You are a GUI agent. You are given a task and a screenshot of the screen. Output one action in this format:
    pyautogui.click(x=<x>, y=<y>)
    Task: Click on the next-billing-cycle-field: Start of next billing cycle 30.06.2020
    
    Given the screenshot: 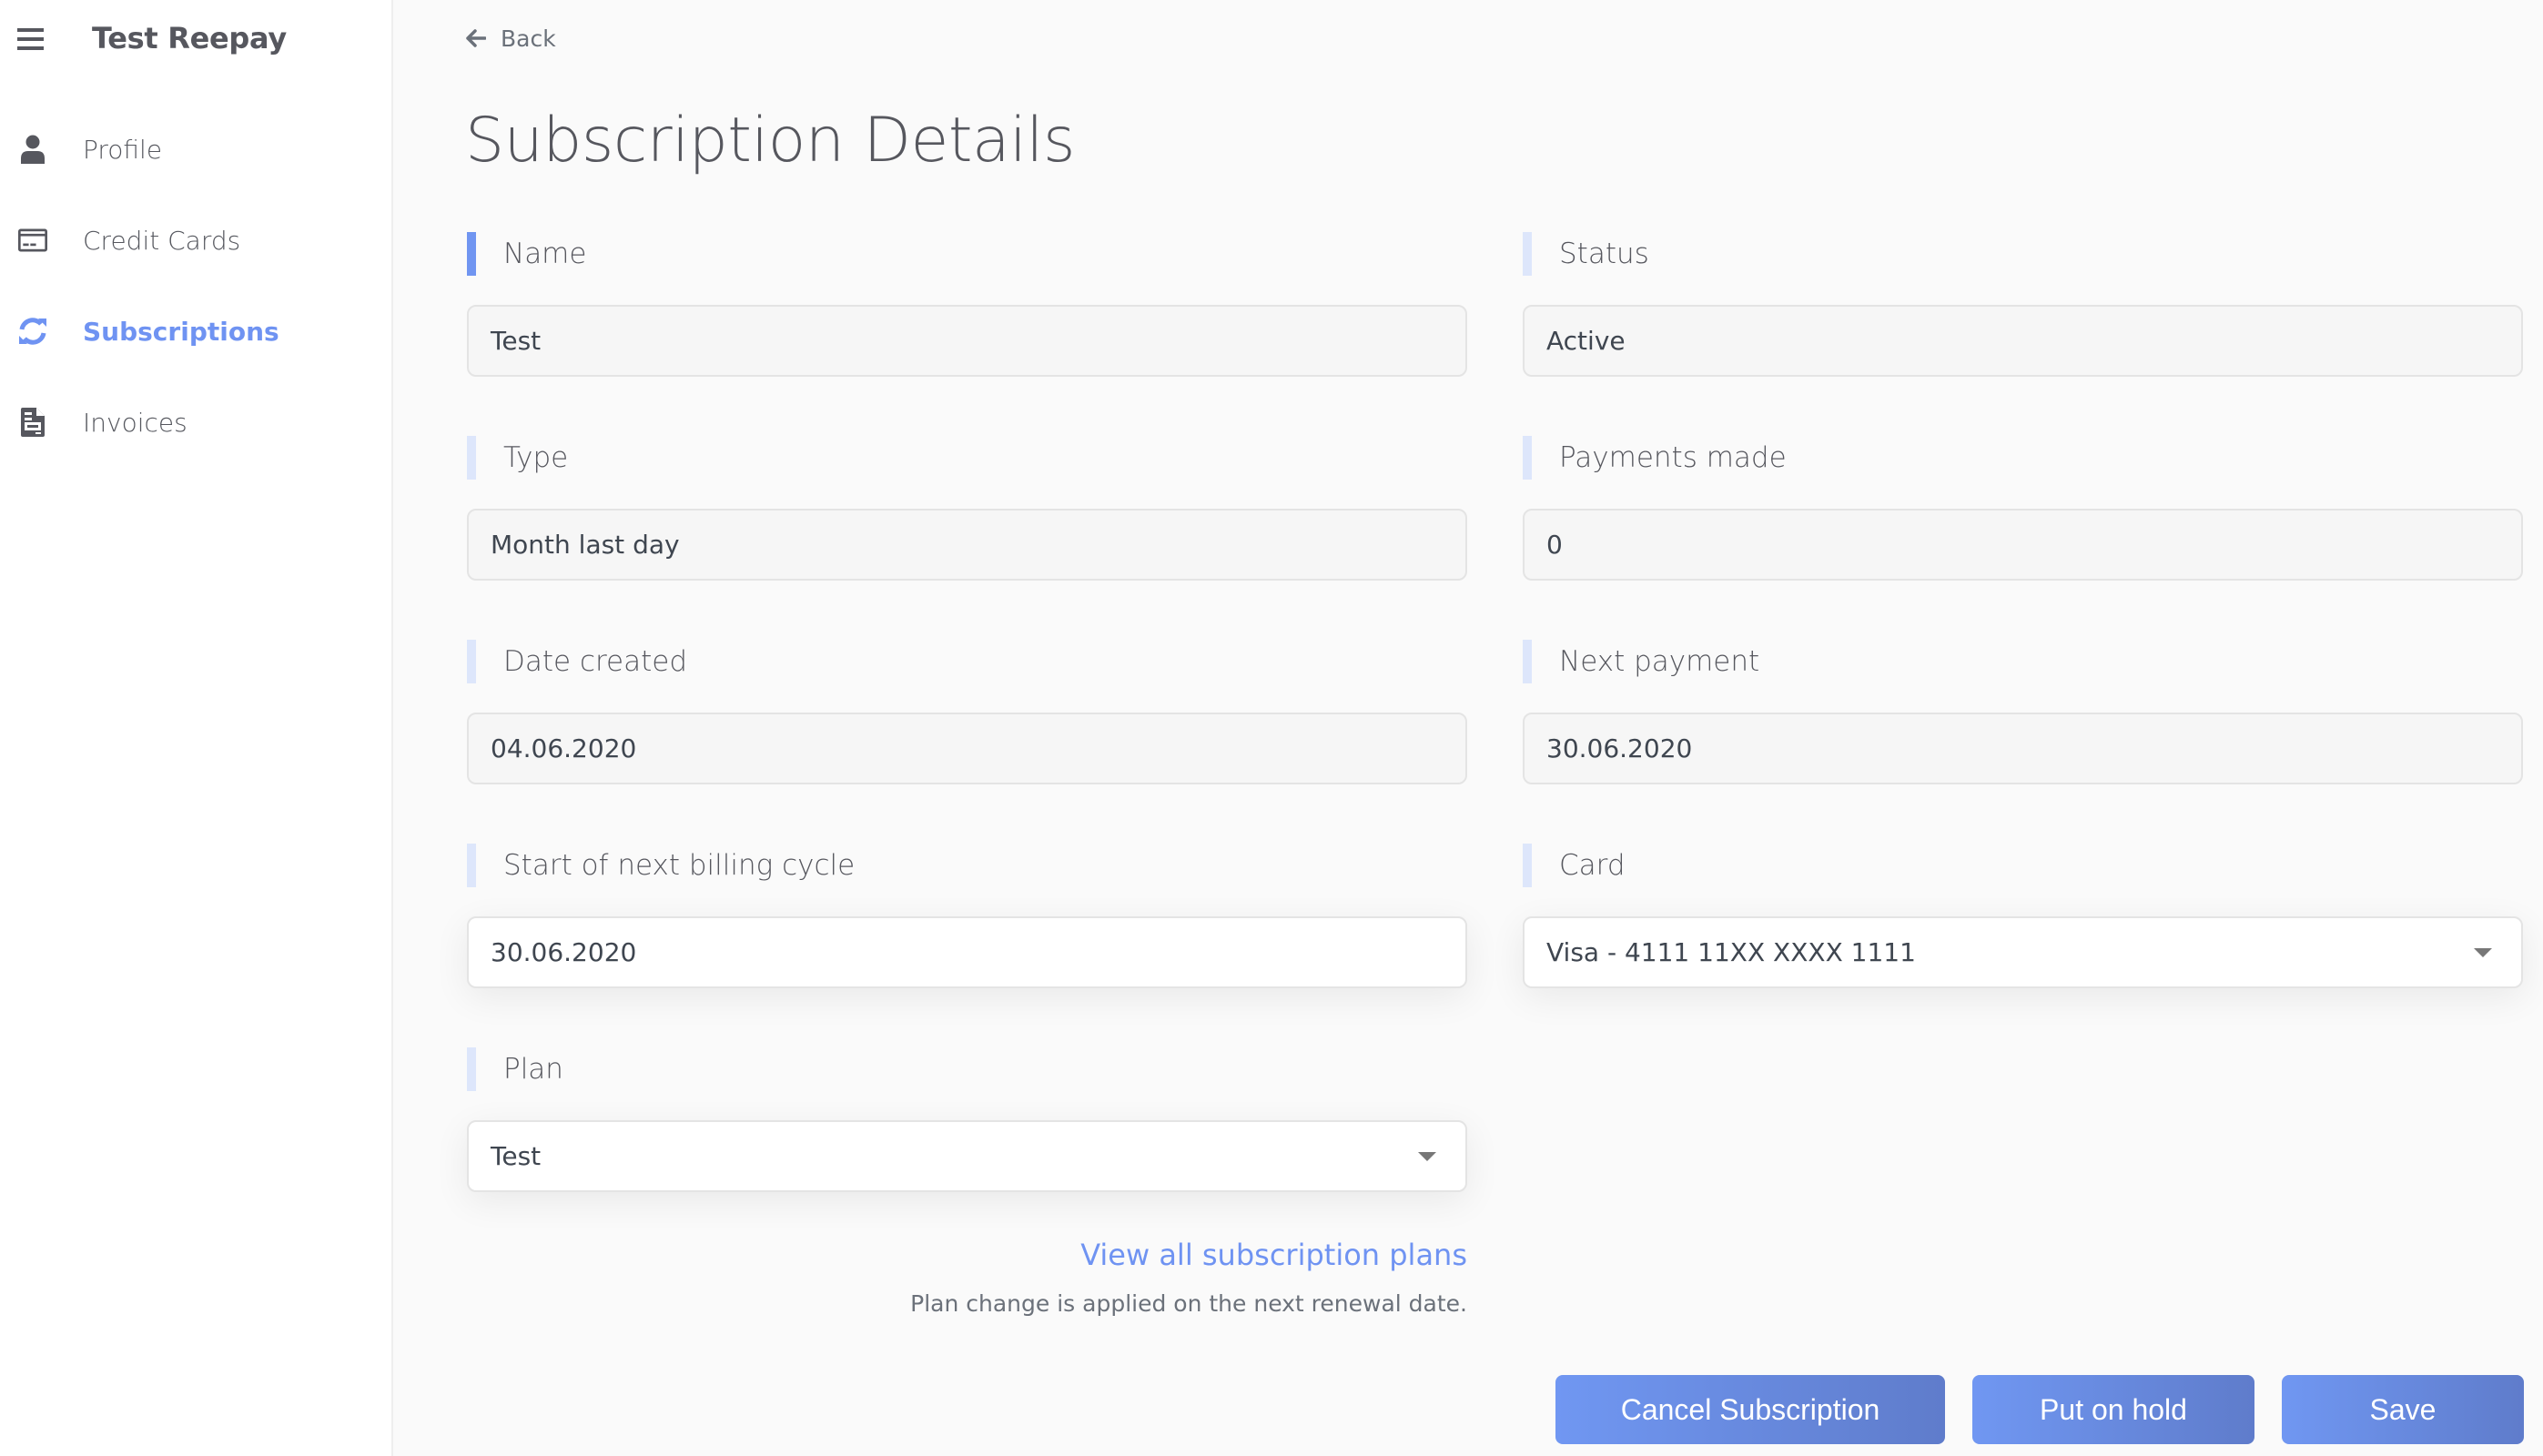 What is the action you would take?
    pyautogui.click(x=967, y=916)
    